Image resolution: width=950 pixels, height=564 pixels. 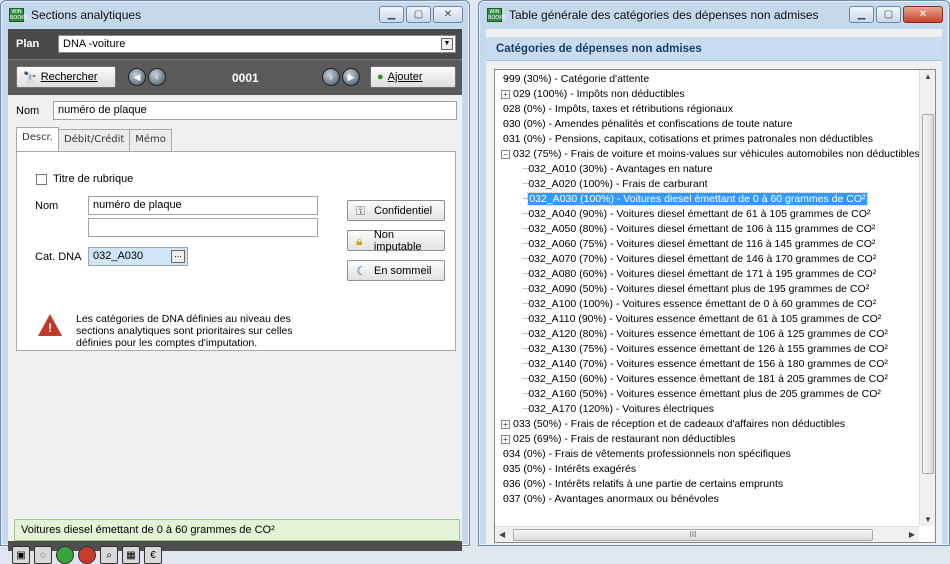 I want to click on collapse-icon: −, so click(x=505, y=154).